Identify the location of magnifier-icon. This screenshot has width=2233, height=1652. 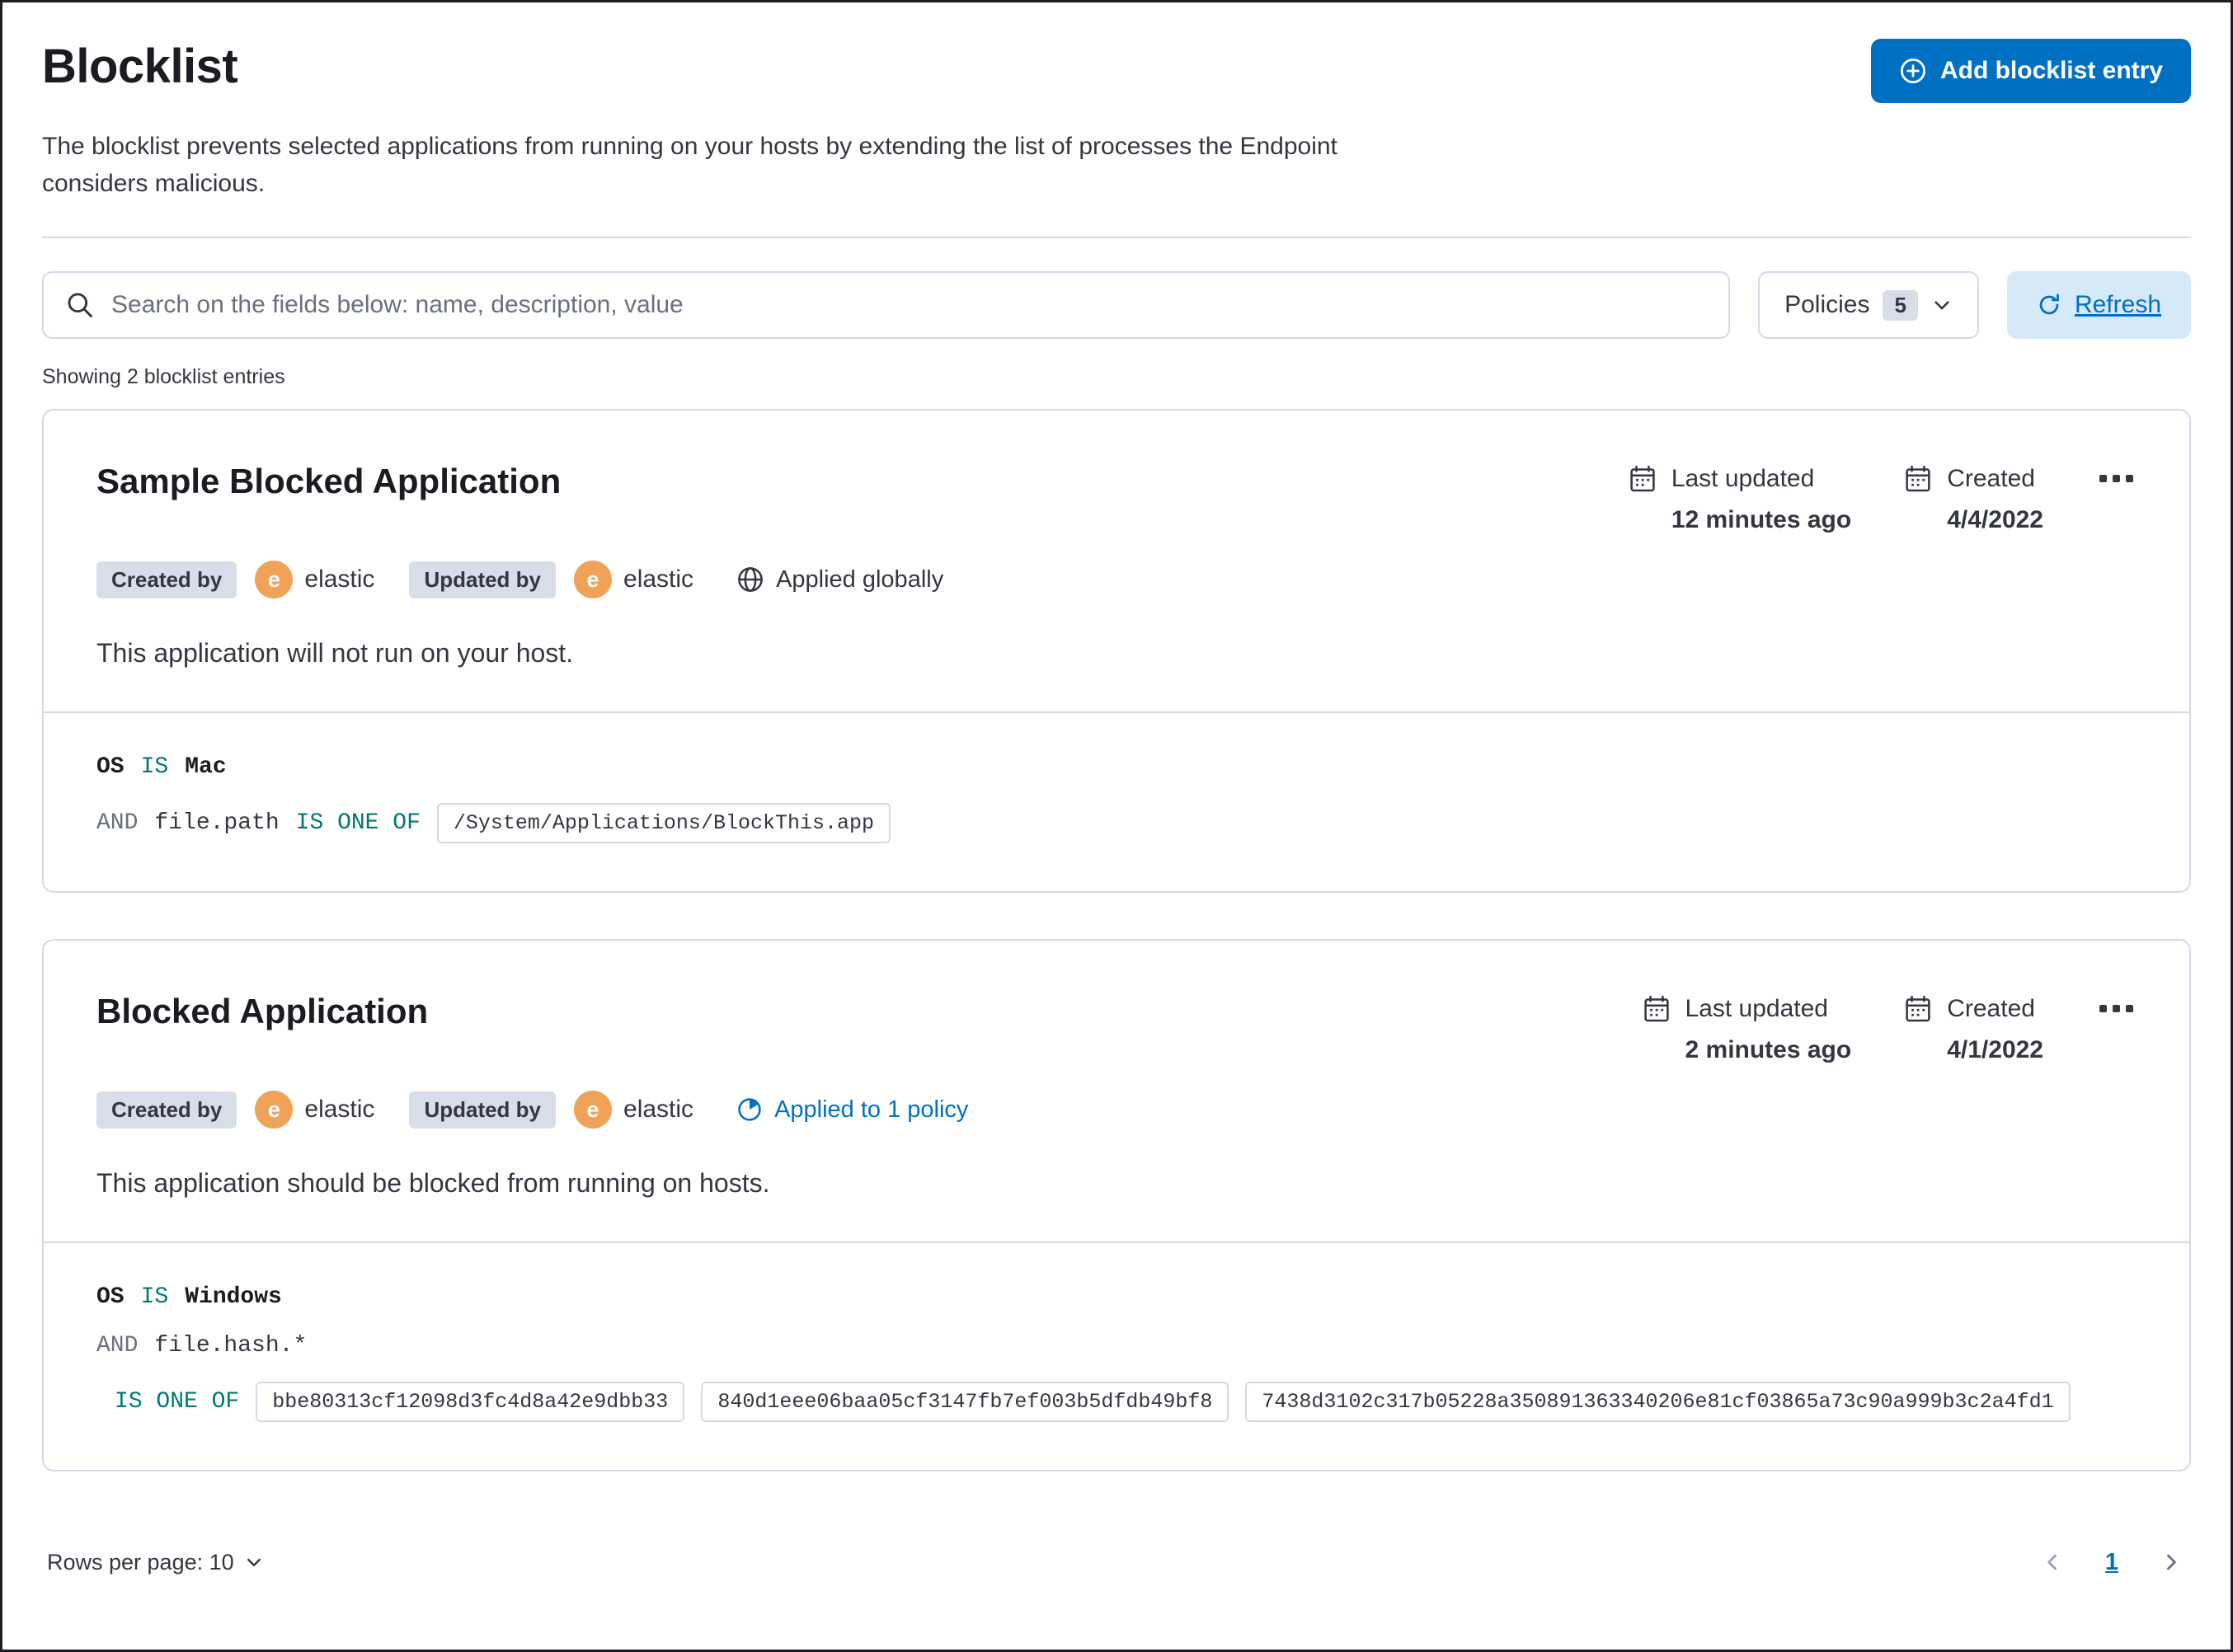
(80, 305).